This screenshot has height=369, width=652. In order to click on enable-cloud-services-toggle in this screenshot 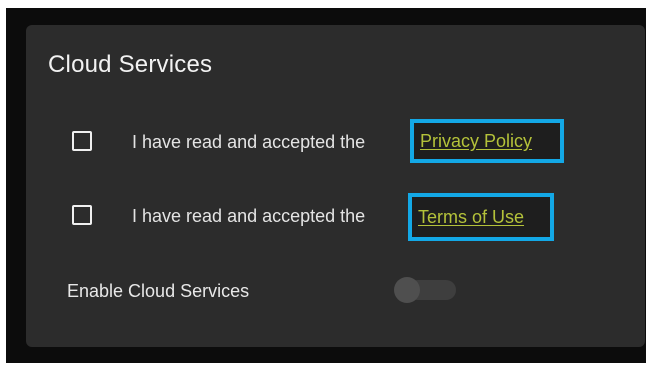, I will do `click(426, 290)`.